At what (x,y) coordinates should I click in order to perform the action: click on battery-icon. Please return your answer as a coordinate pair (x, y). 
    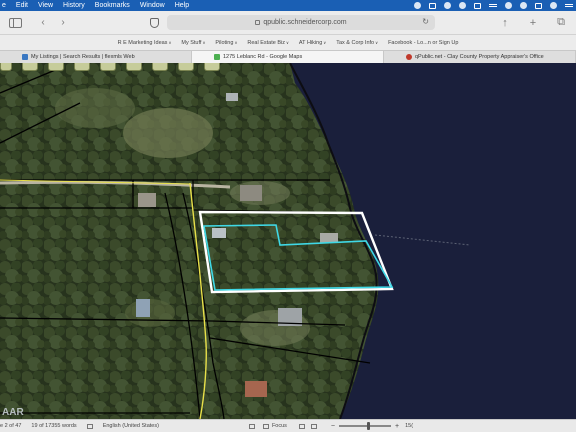
    Looking at the image, I should click on (493, 5).